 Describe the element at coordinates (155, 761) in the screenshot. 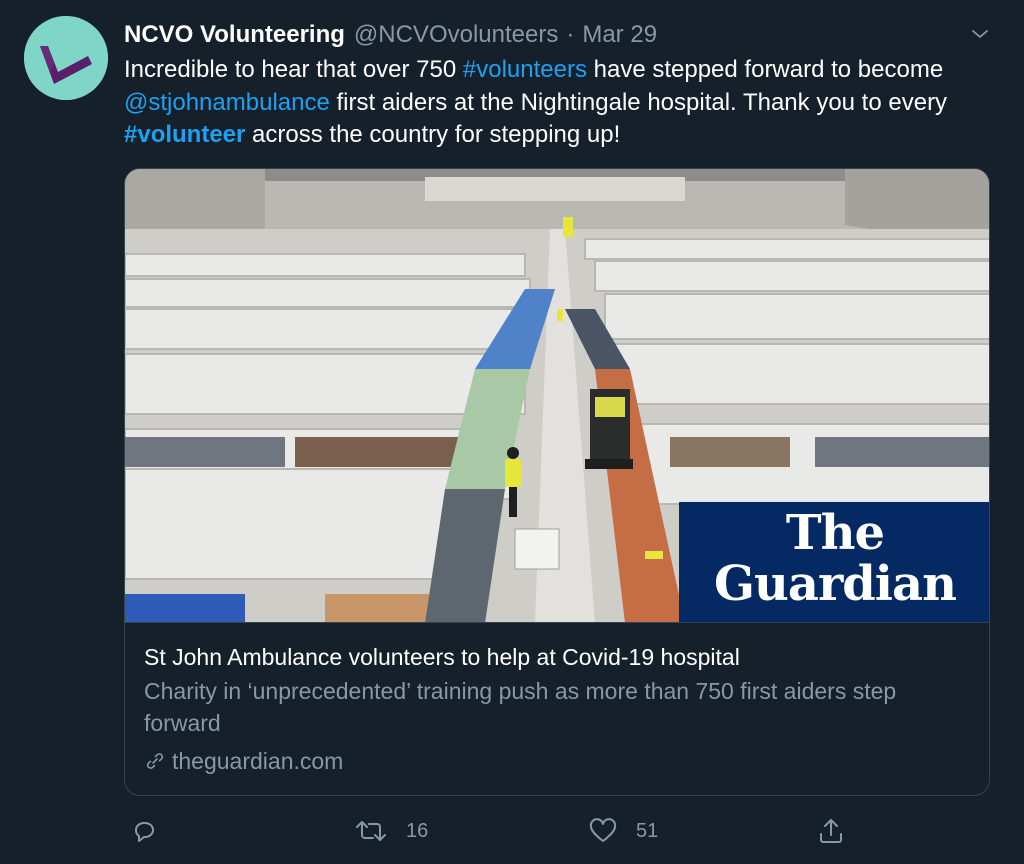

I see `link-icon` at that location.